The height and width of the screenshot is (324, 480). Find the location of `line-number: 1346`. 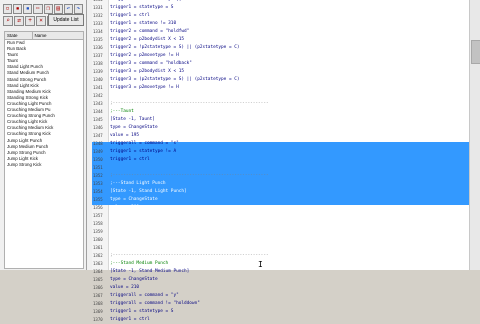

line-number: 1346 is located at coordinates (98, 127).